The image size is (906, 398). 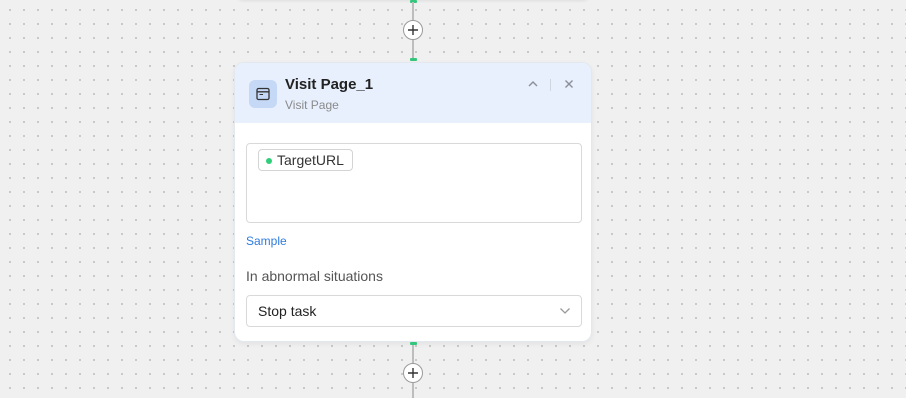 What do you see at coordinates (413, 390) in the screenshot?
I see `connector-line-bottom-lower` at bounding box center [413, 390].